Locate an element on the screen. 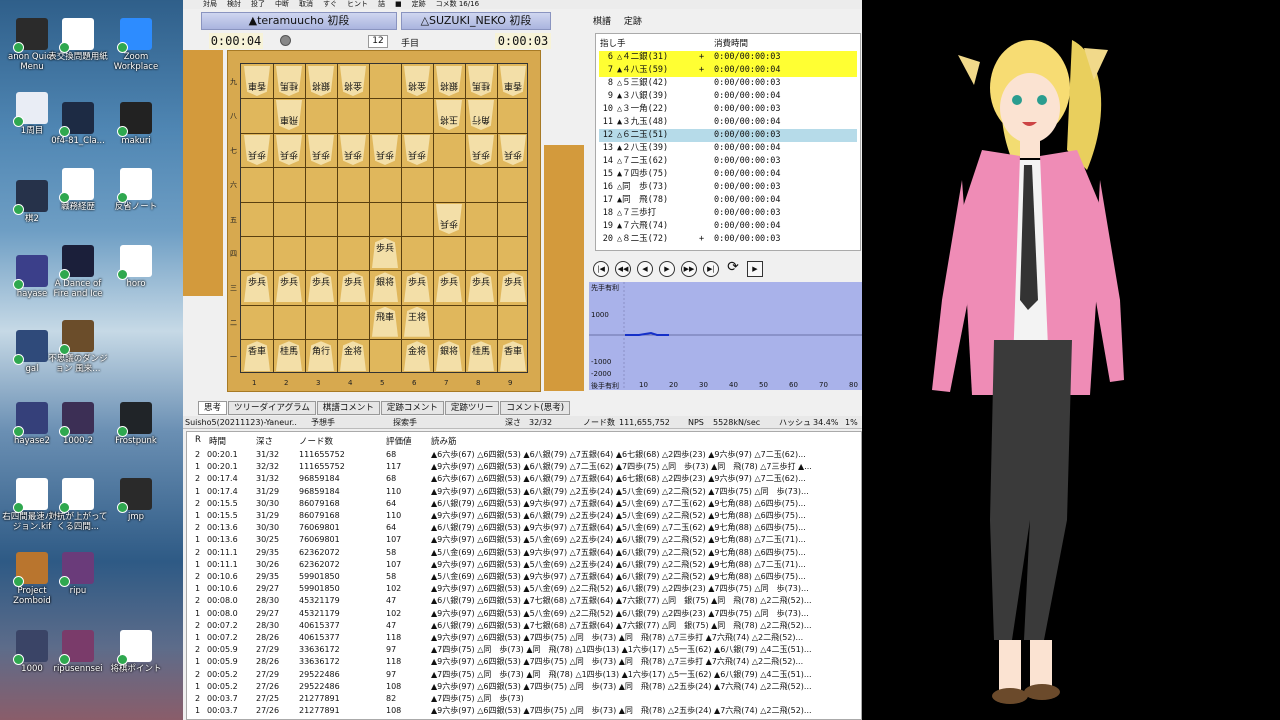 The width and height of the screenshot is (1280, 720). toolbar-item: ヒント is located at coordinates (357, 4).